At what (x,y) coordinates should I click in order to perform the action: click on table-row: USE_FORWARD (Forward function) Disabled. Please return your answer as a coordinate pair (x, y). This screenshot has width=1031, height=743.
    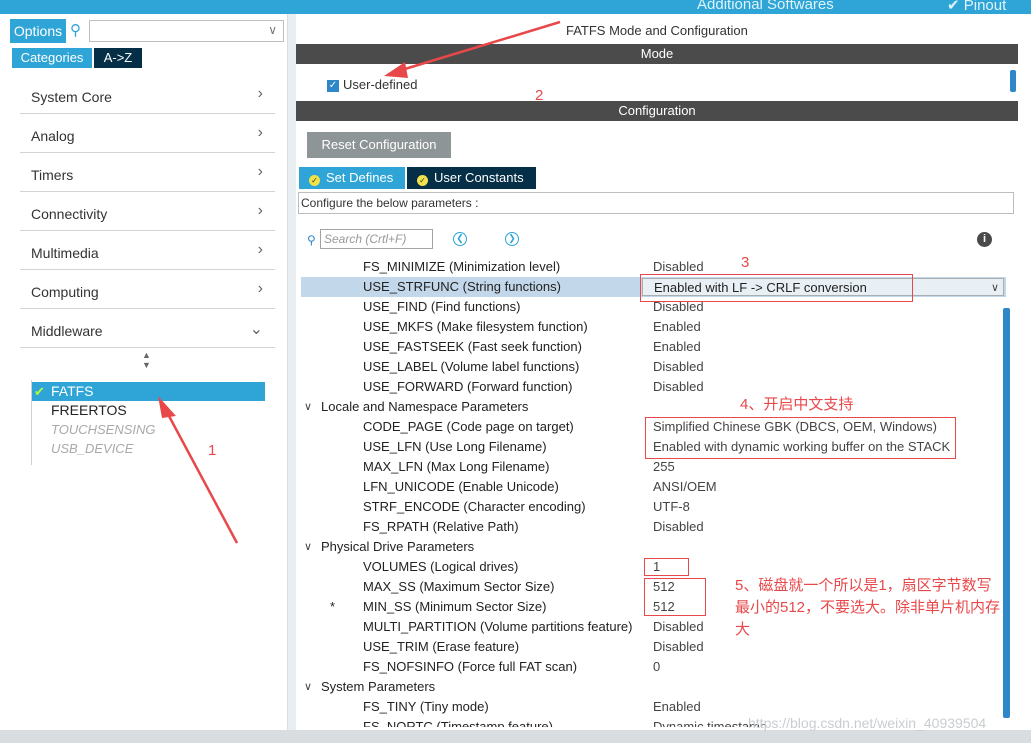
    Looking at the image, I should click on (653, 387).